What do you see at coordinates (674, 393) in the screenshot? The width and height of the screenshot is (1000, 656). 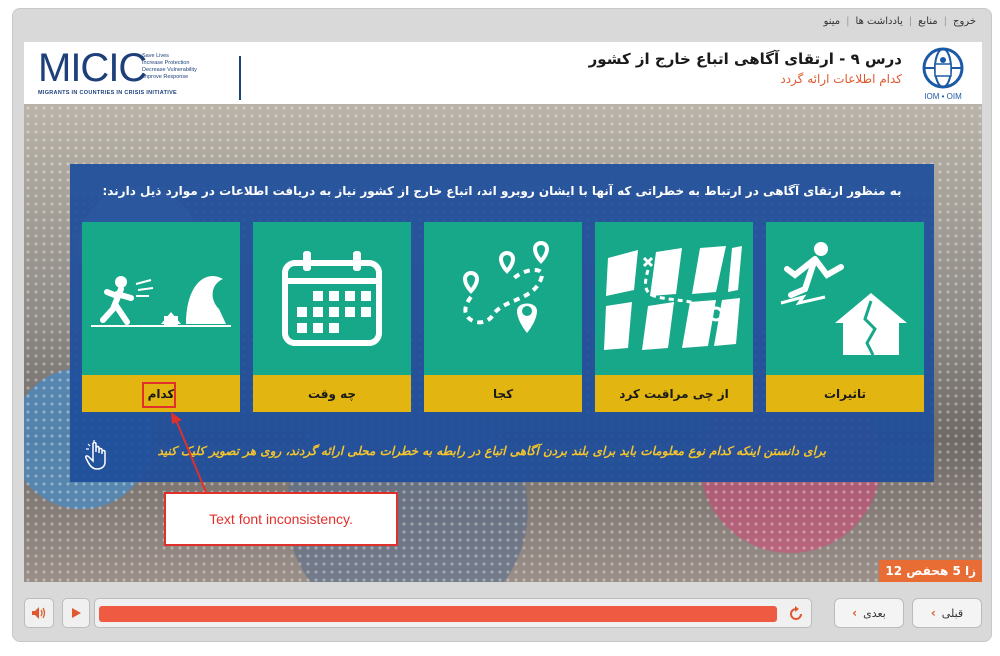 I see `tile-label: از چی مراقبت کرد` at bounding box center [674, 393].